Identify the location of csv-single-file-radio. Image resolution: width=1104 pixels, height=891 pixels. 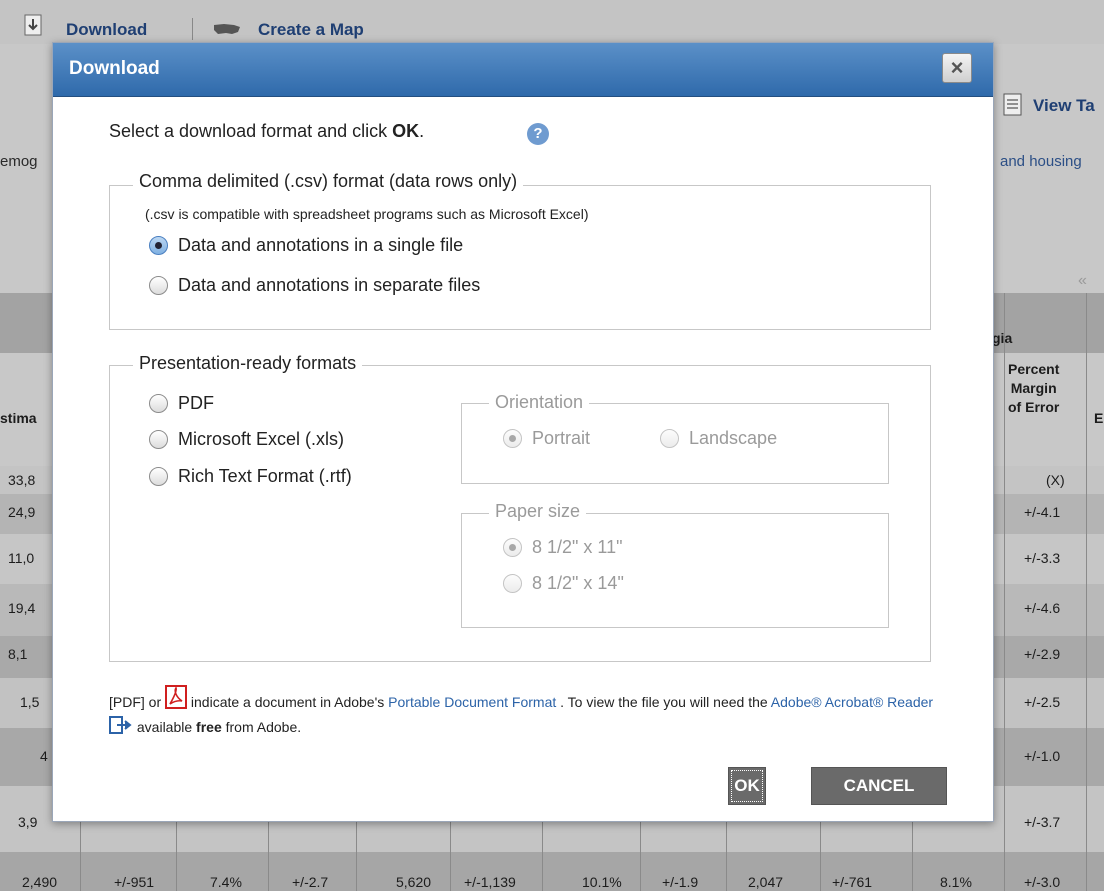
(158, 245).